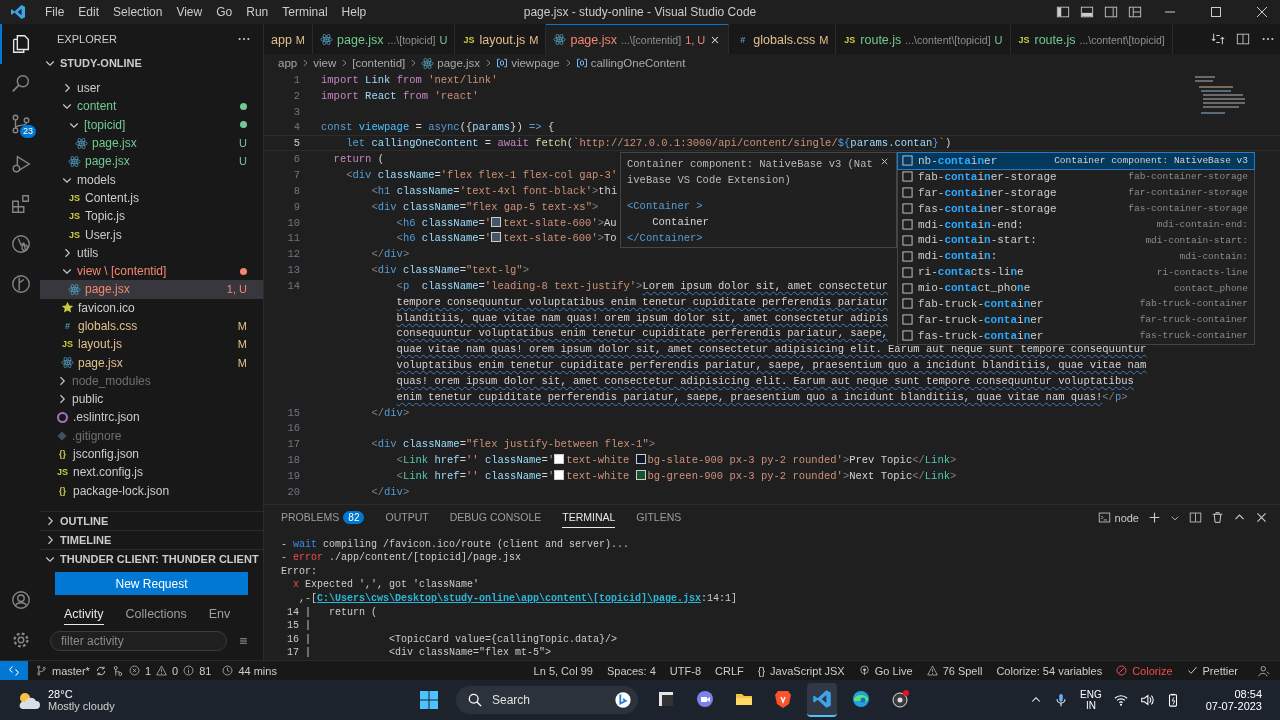 The image size is (1280, 720). What do you see at coordinates (151, 198) in the screenshot?
I see `tree-item: JS Content.js` at bounding box center [151, 198].